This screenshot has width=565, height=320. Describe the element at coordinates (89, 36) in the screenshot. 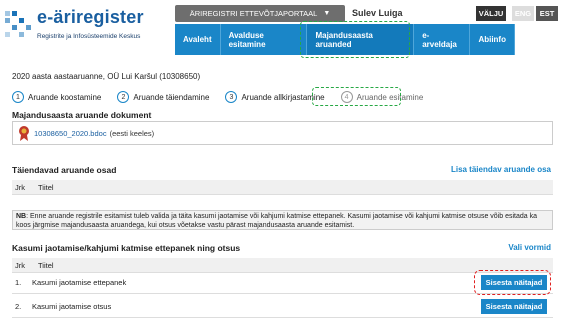

I see `logo-subtitle: Registrite ja Infosüsteemide Keskus` at that location.